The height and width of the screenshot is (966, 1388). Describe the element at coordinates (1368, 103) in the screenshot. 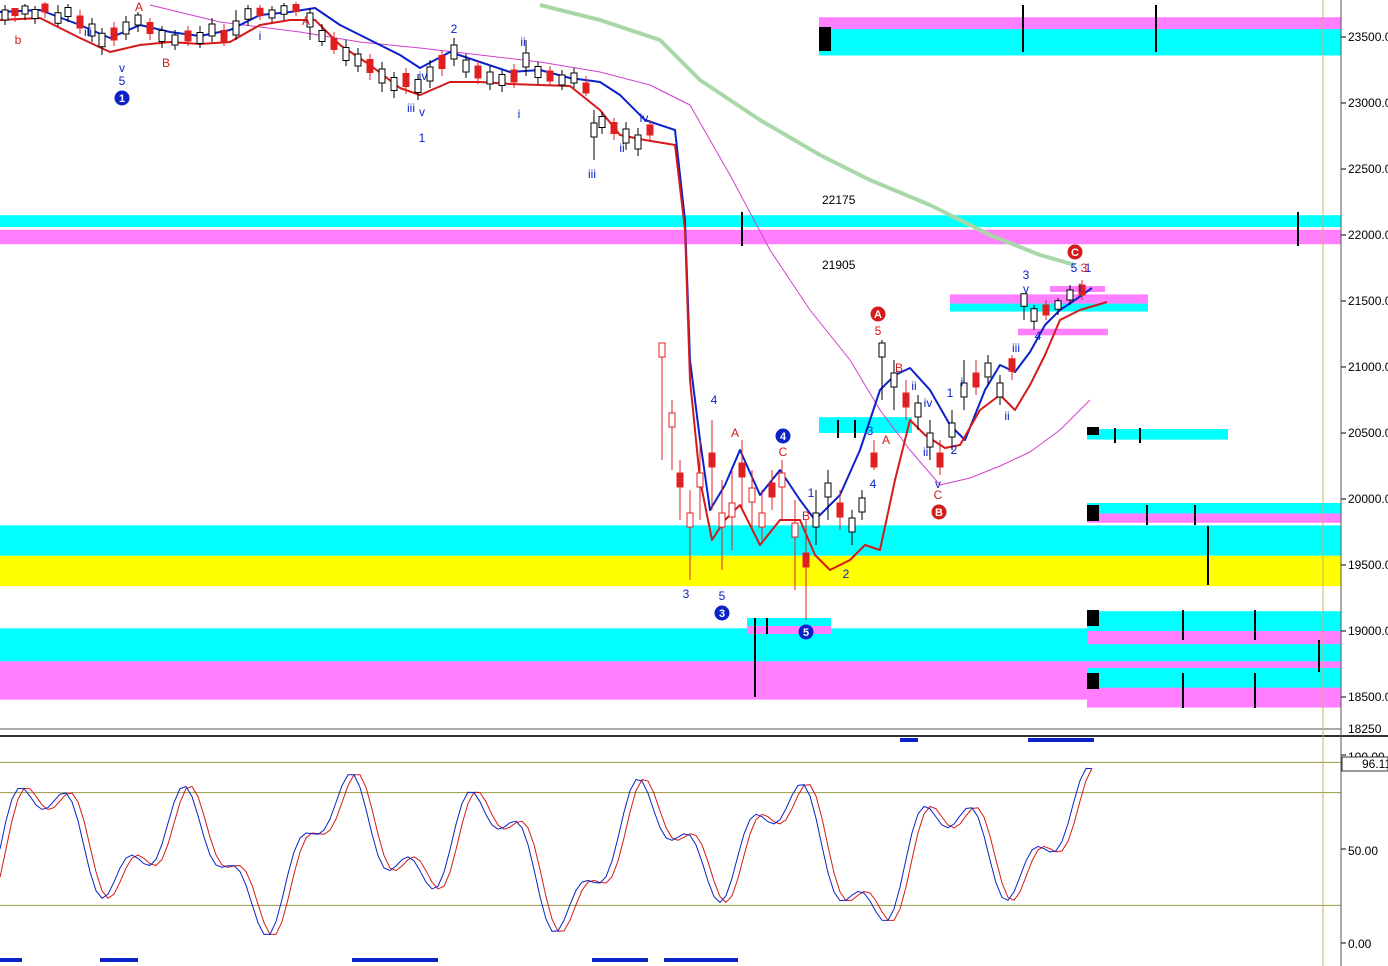

I see `y-tick-23000: 23000.00` at that location.